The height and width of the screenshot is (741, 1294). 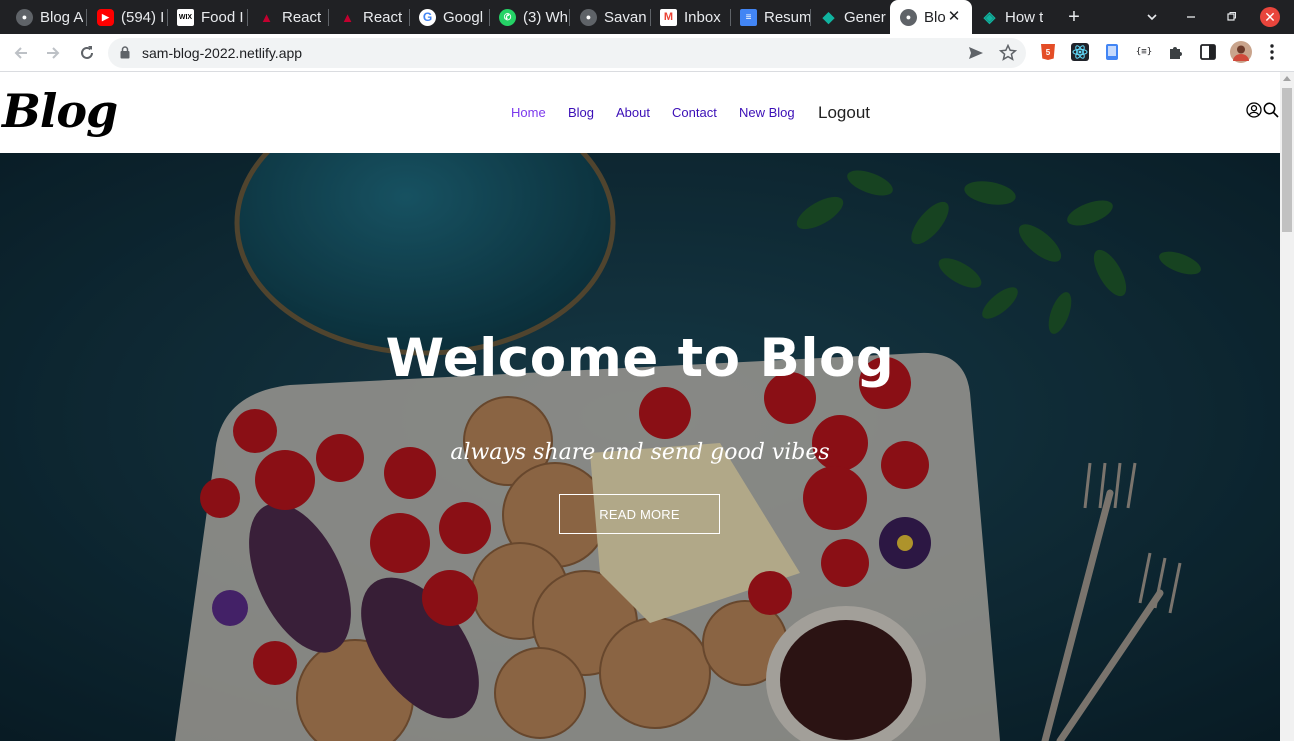 I want to click on search-icon, so click(x=1271, y=112).